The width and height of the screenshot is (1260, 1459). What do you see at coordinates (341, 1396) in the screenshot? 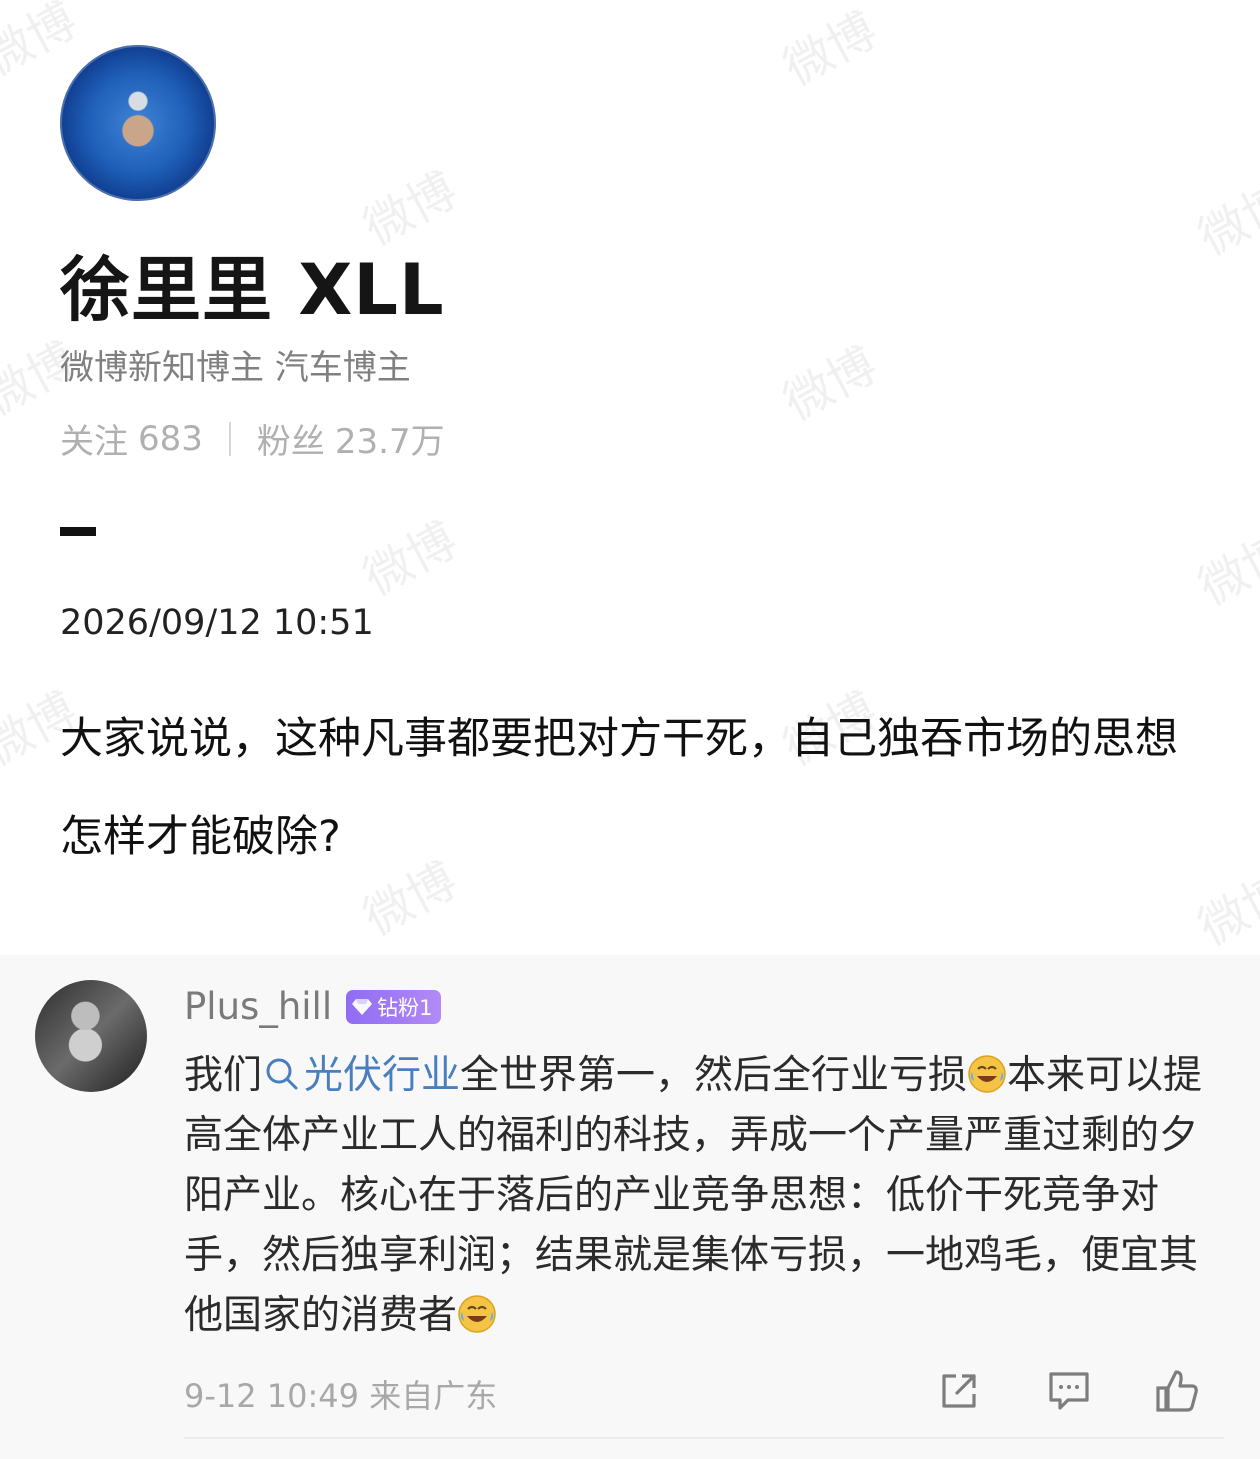
I see `comment-meta: 9-12 10:49 来自广东` at bounding box center [341, 1396].